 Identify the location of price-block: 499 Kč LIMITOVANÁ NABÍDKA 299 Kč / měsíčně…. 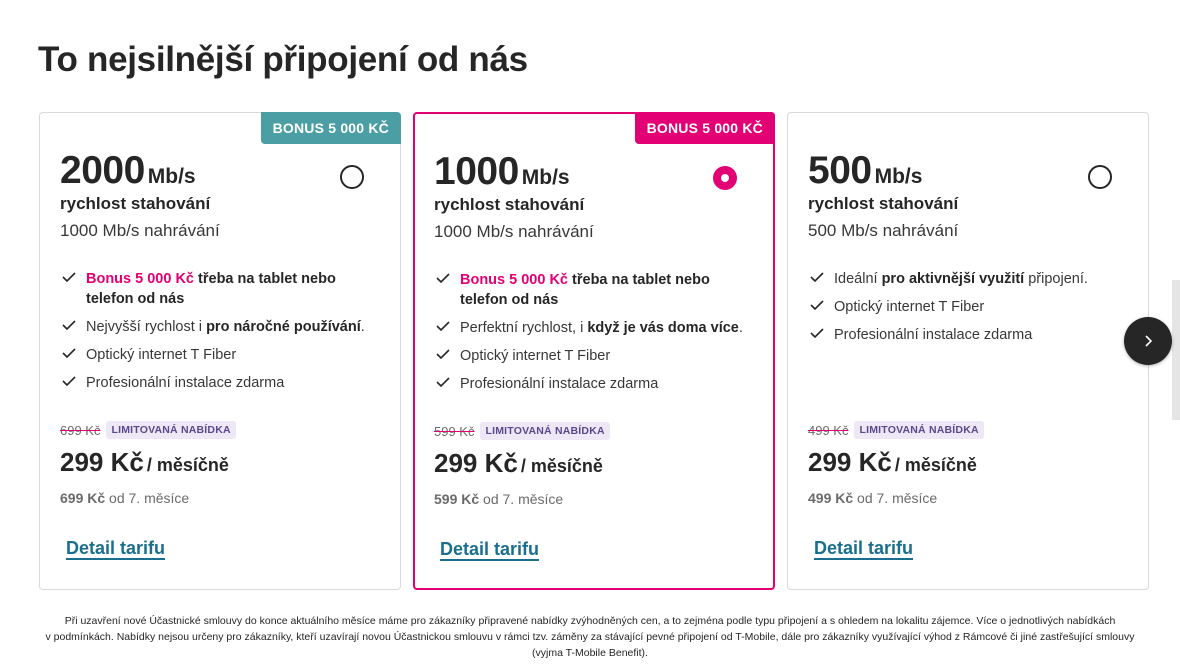
(968, 463).